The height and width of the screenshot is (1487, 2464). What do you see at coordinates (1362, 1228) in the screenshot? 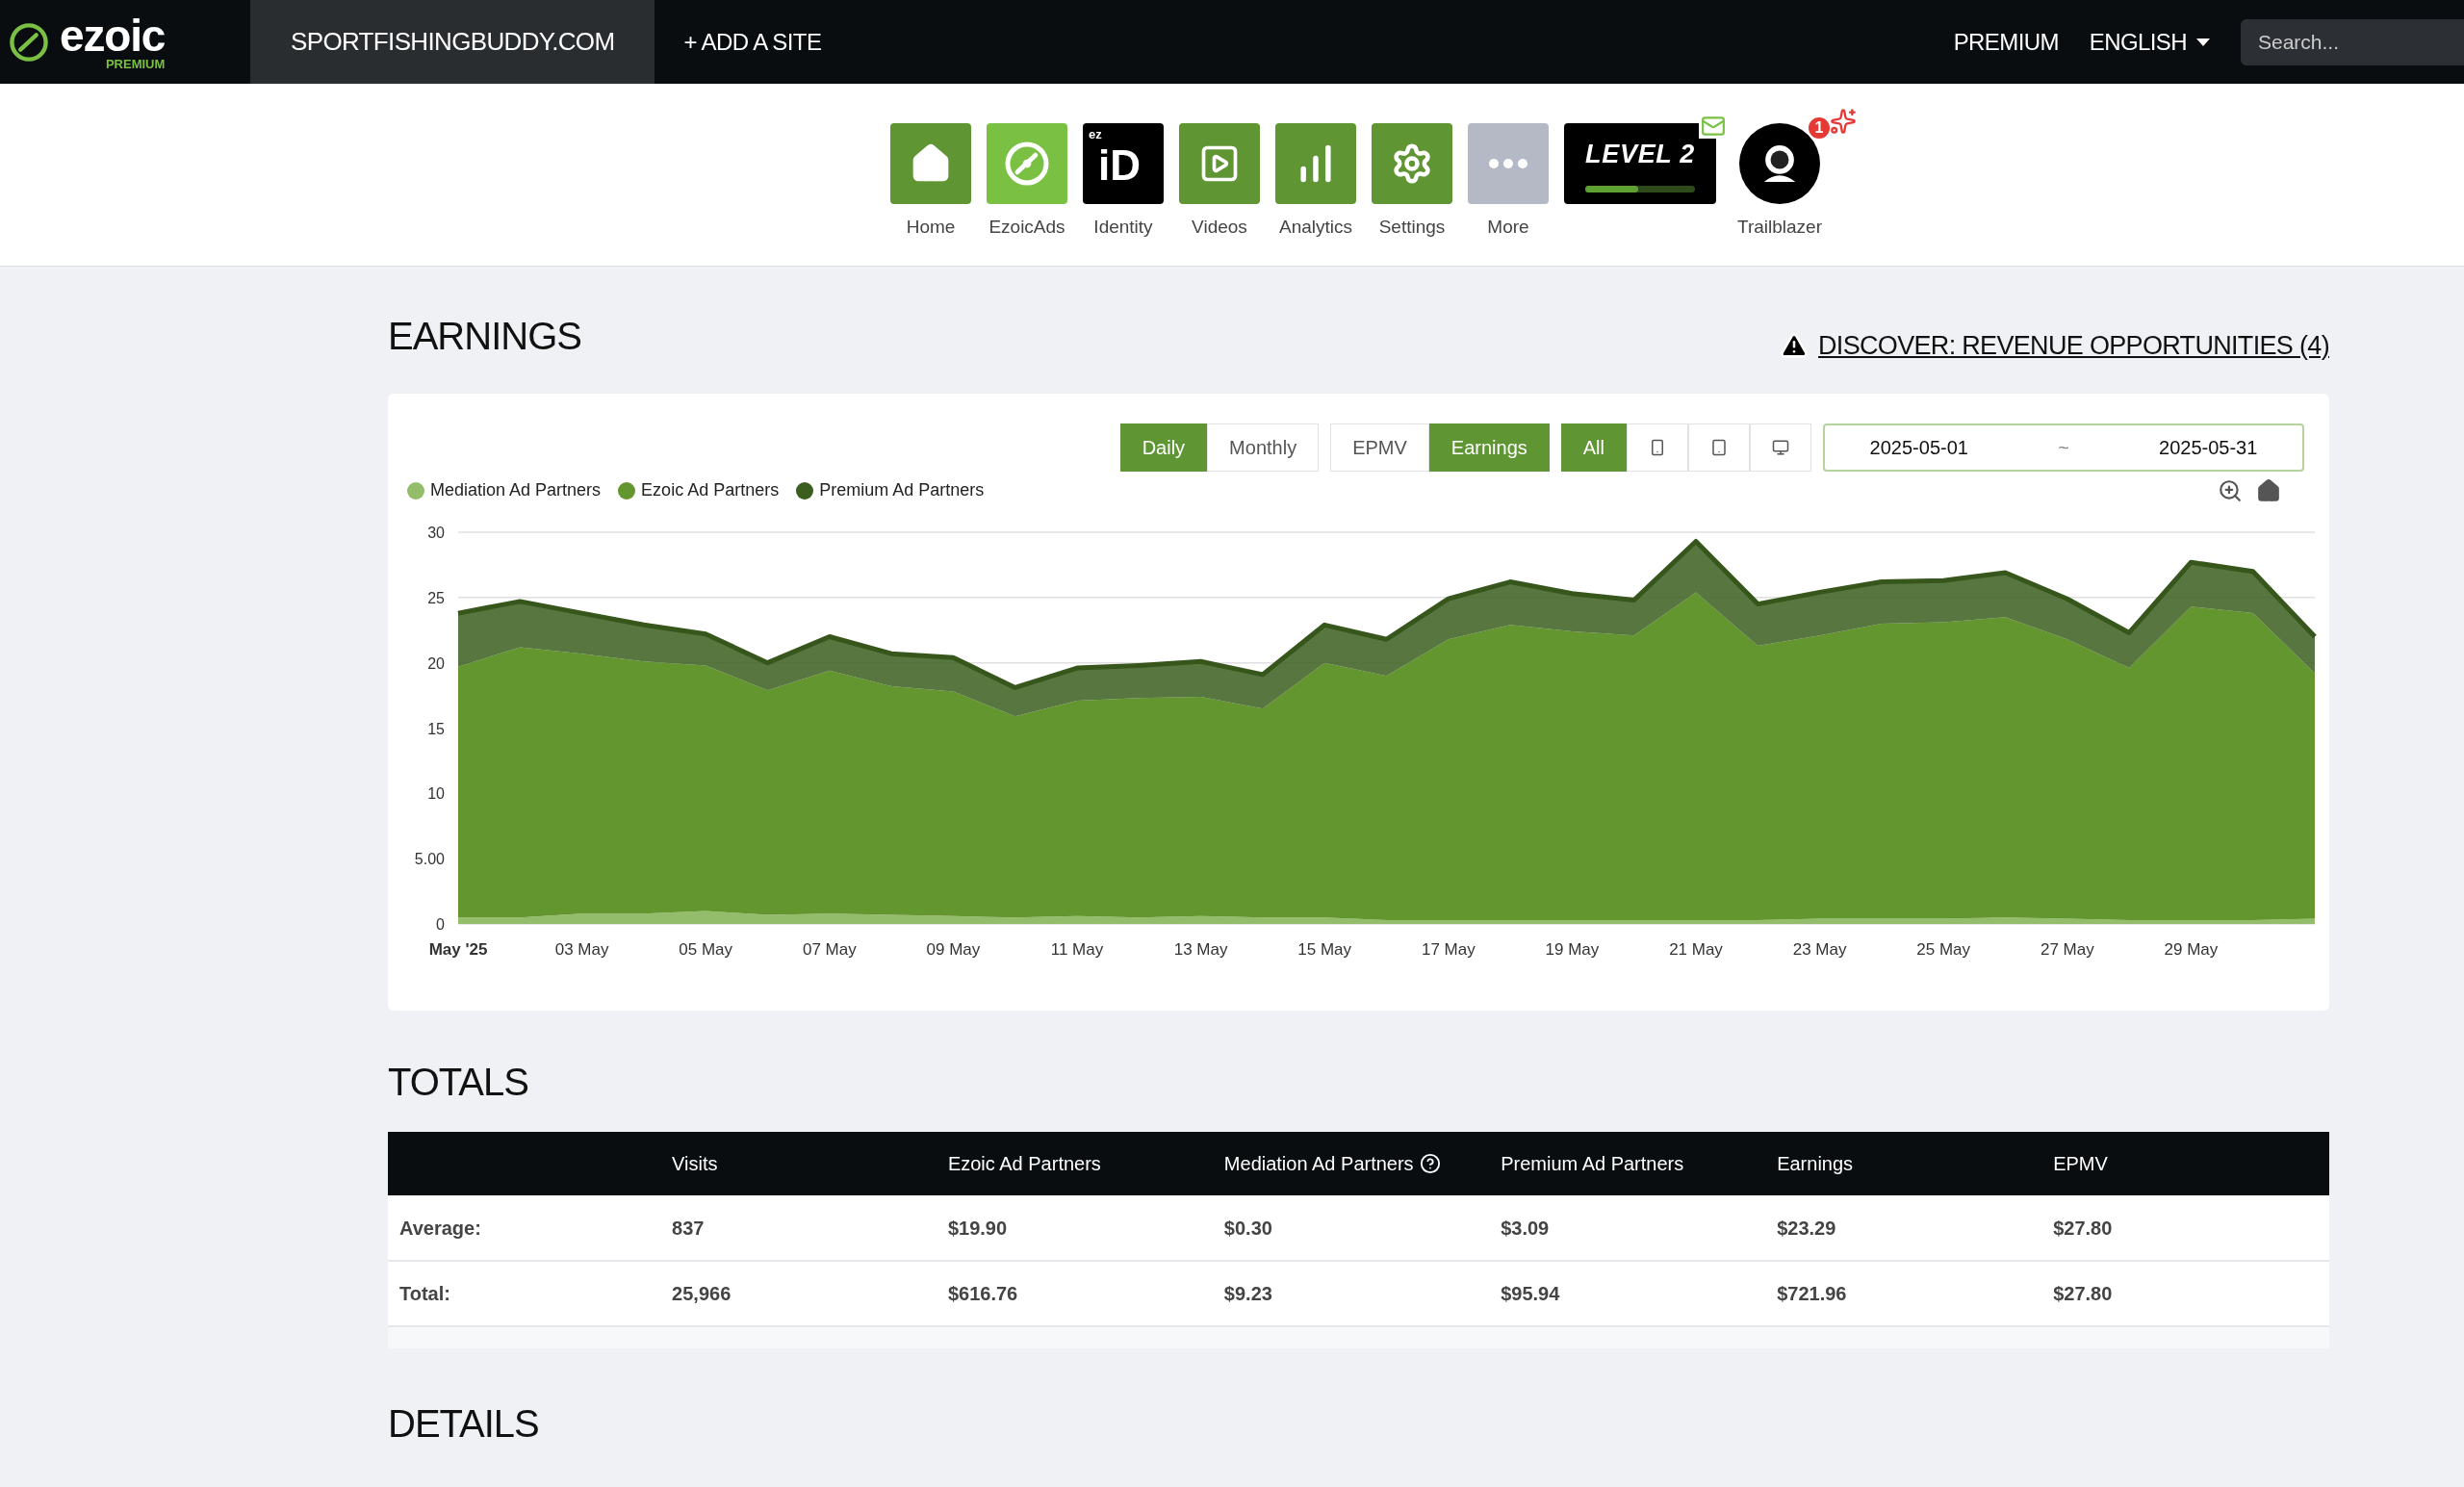
I see `table-cell: $0.30` at bounding box center [1362, 1228].